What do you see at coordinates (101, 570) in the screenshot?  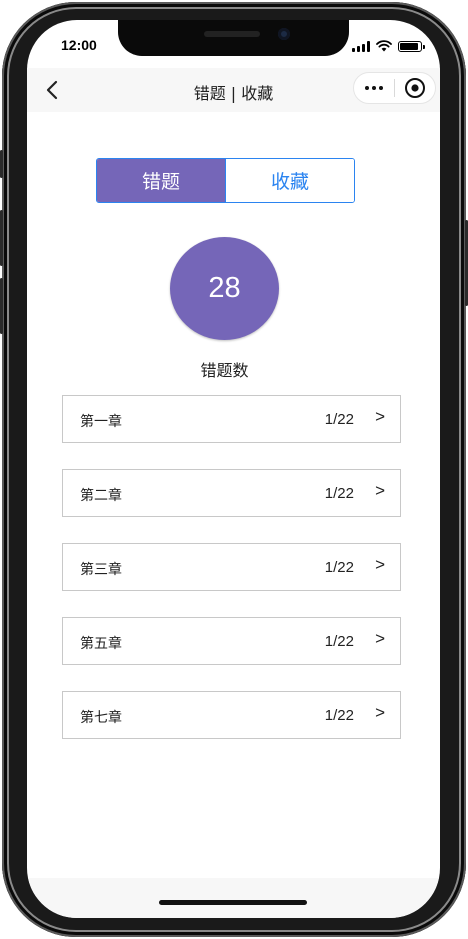 I see `chapter-name: 第三章` at bounding box center [101, 570].